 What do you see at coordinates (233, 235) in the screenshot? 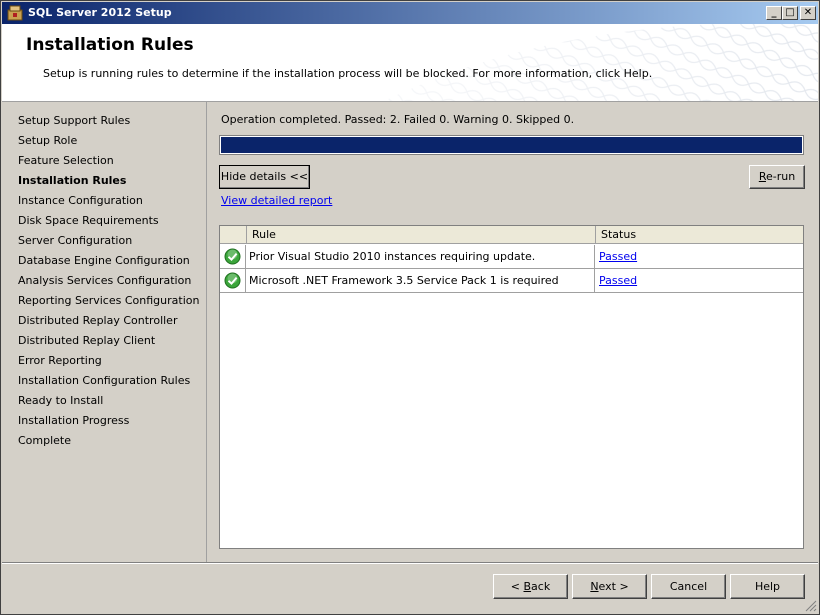
I see `icon-column-header` at bounding box center [233, 235].